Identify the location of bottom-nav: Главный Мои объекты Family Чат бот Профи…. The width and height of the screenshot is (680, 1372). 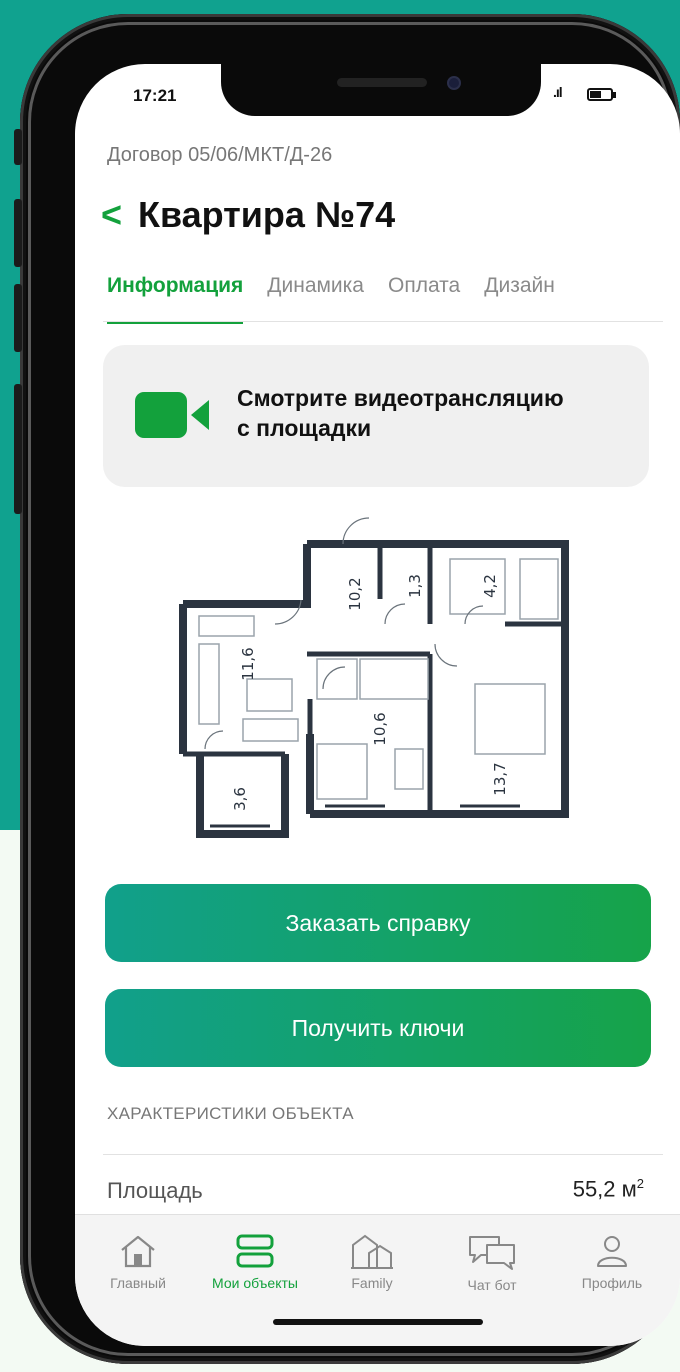
(377, 1280).